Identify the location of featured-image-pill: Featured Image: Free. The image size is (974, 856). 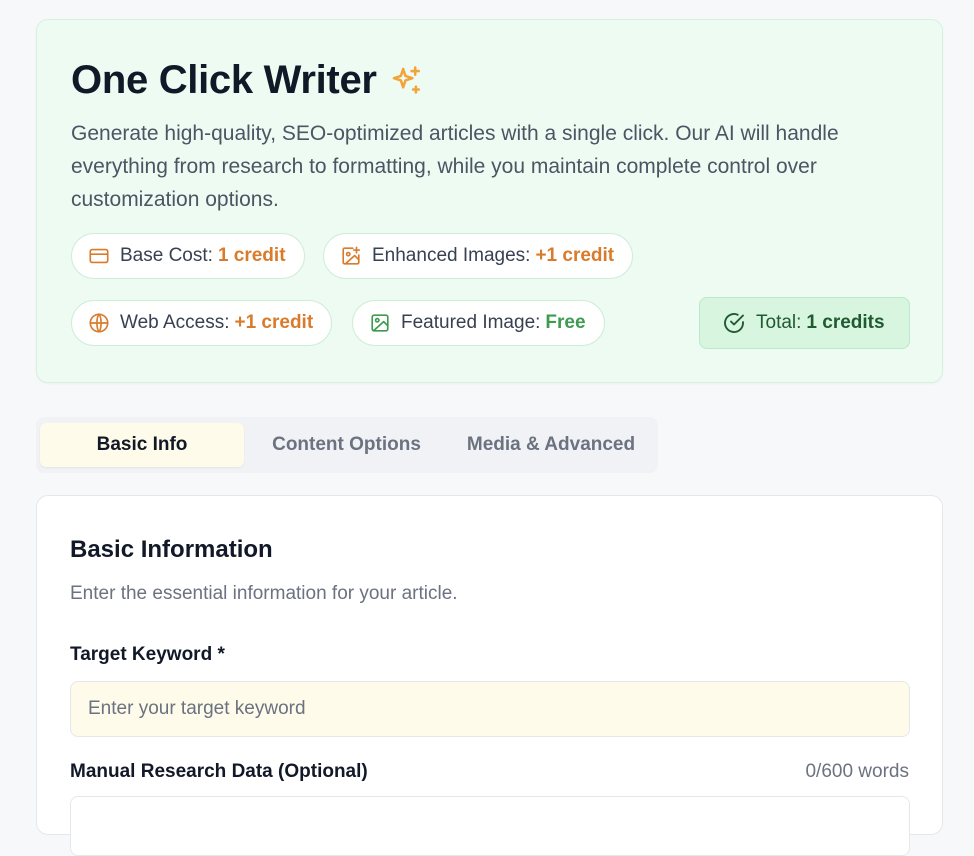
(478, 323).